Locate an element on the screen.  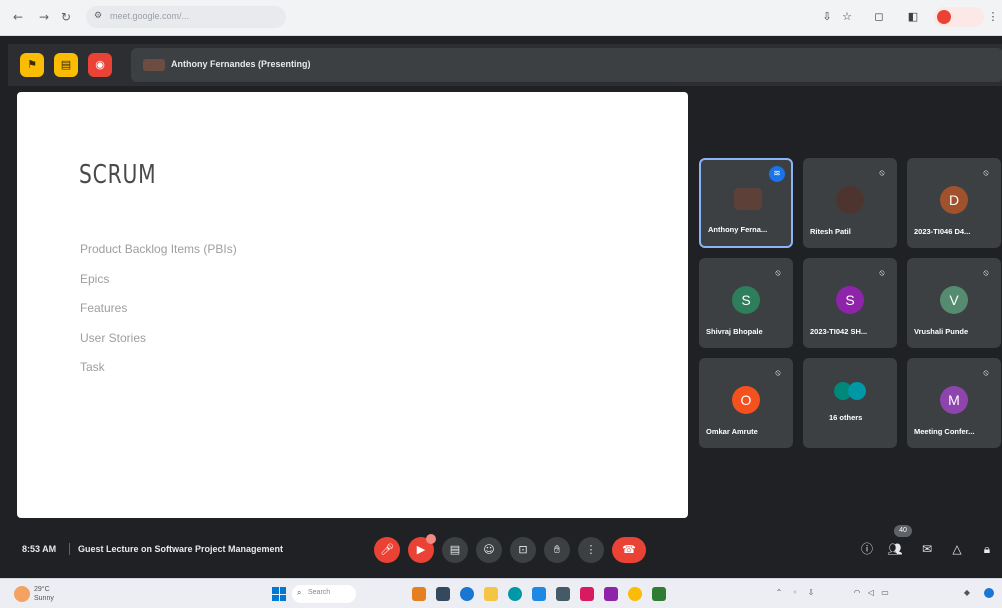
wifi-icon: ◠ is located at coordinates (857, 593).